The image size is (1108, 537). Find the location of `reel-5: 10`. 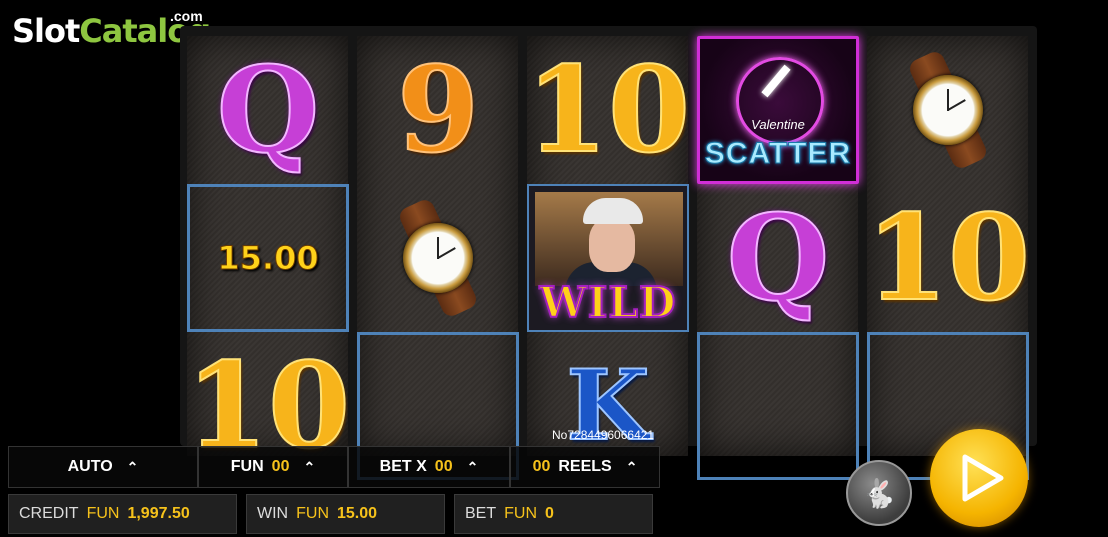

reel-5: 10 is located at coordinates (948, 258).